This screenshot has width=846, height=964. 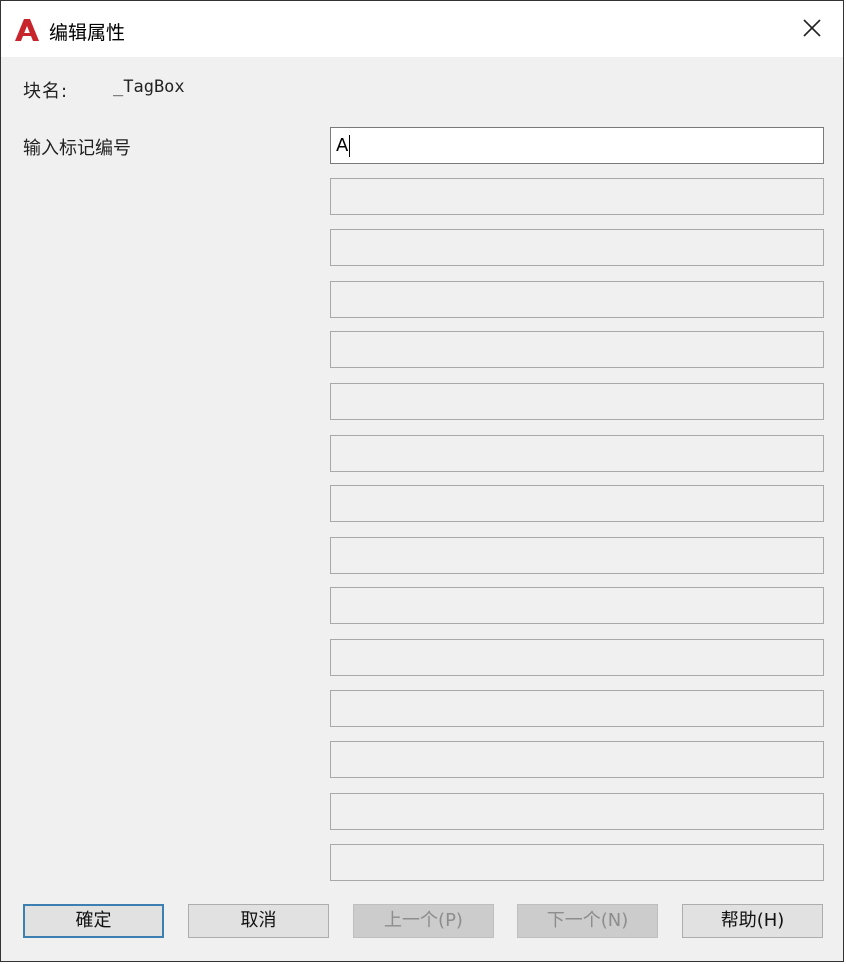 What do you see at coordinates (27, 30) in the screenshot?
I see `autocad-icon` at bounding box center [27, 30].